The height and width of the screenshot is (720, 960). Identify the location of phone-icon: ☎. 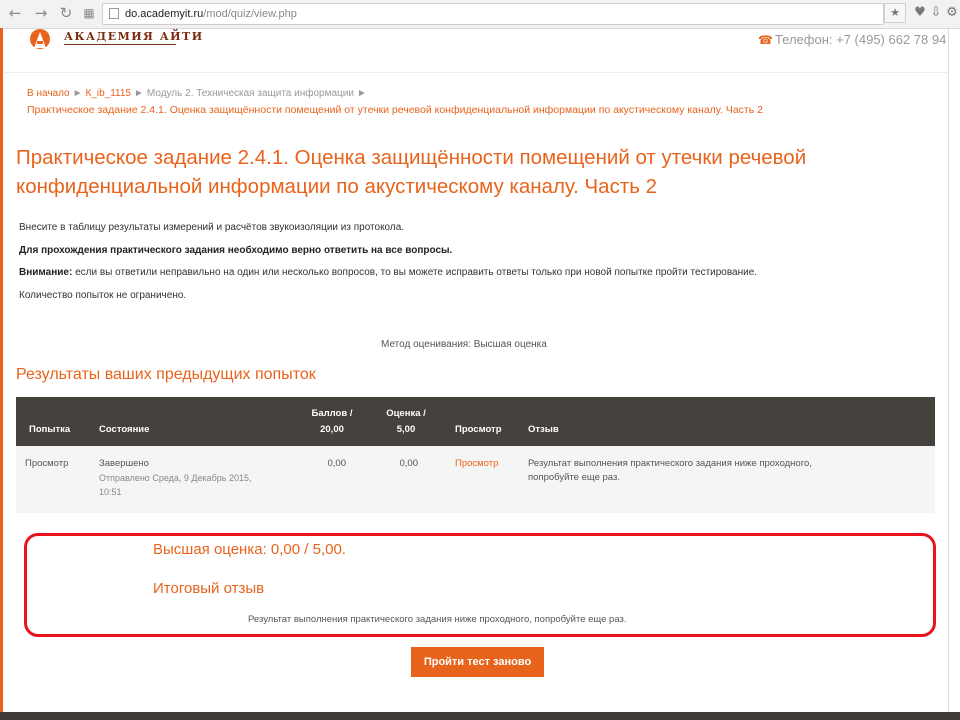
(765, 40).